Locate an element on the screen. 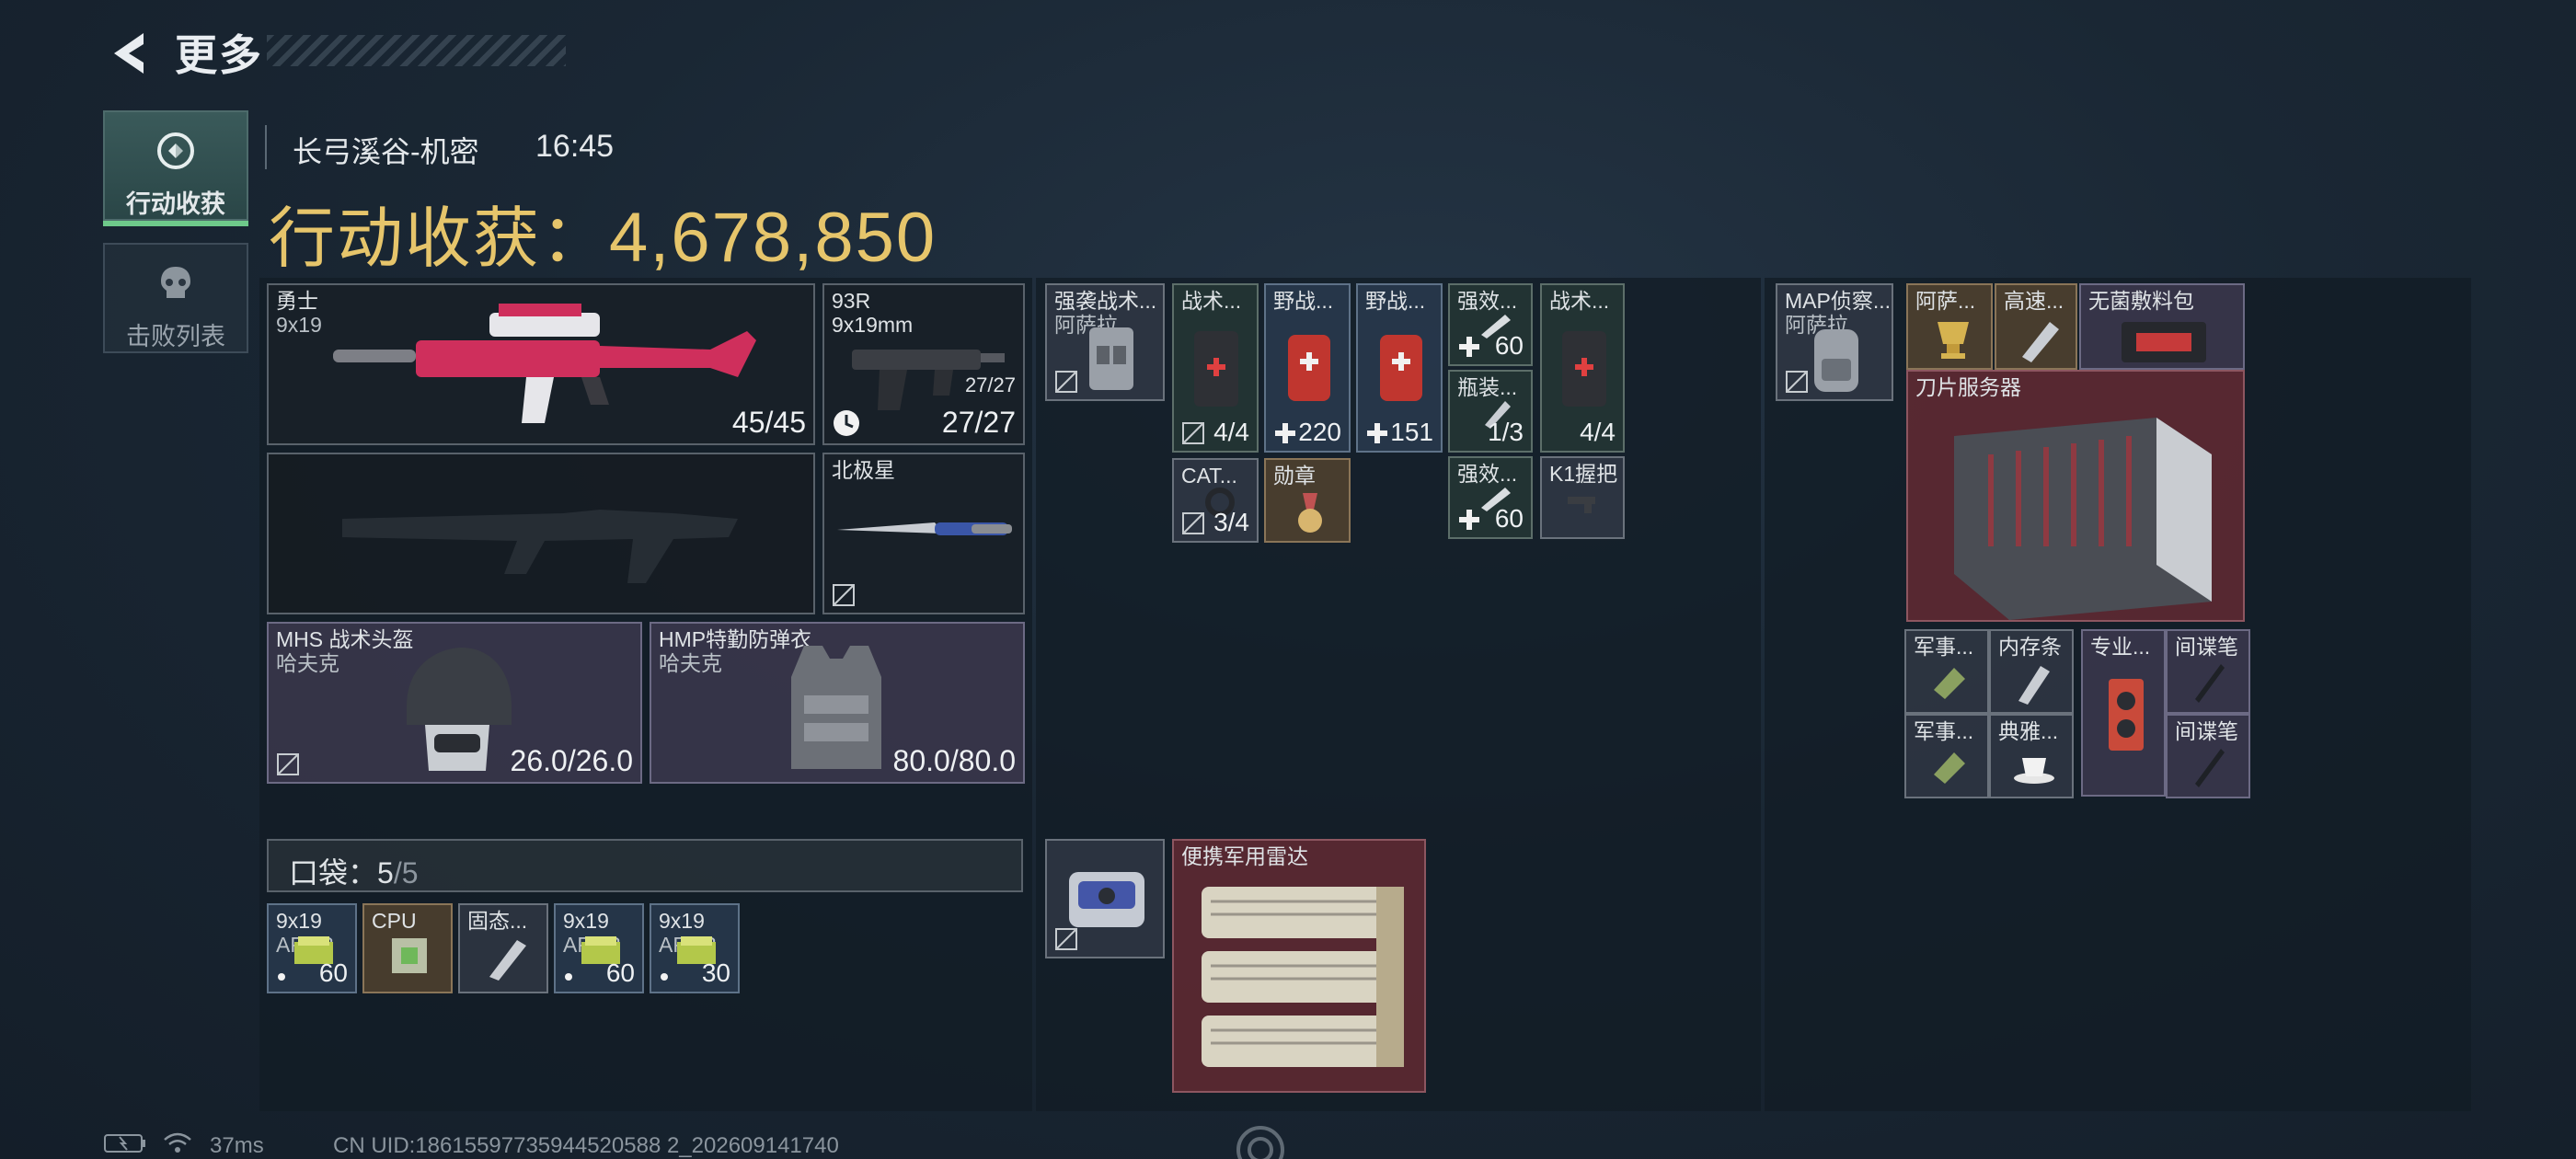 This screenshot has height=1159, width=2576. empty-weapon-slot is located at coordinates (541, 533).